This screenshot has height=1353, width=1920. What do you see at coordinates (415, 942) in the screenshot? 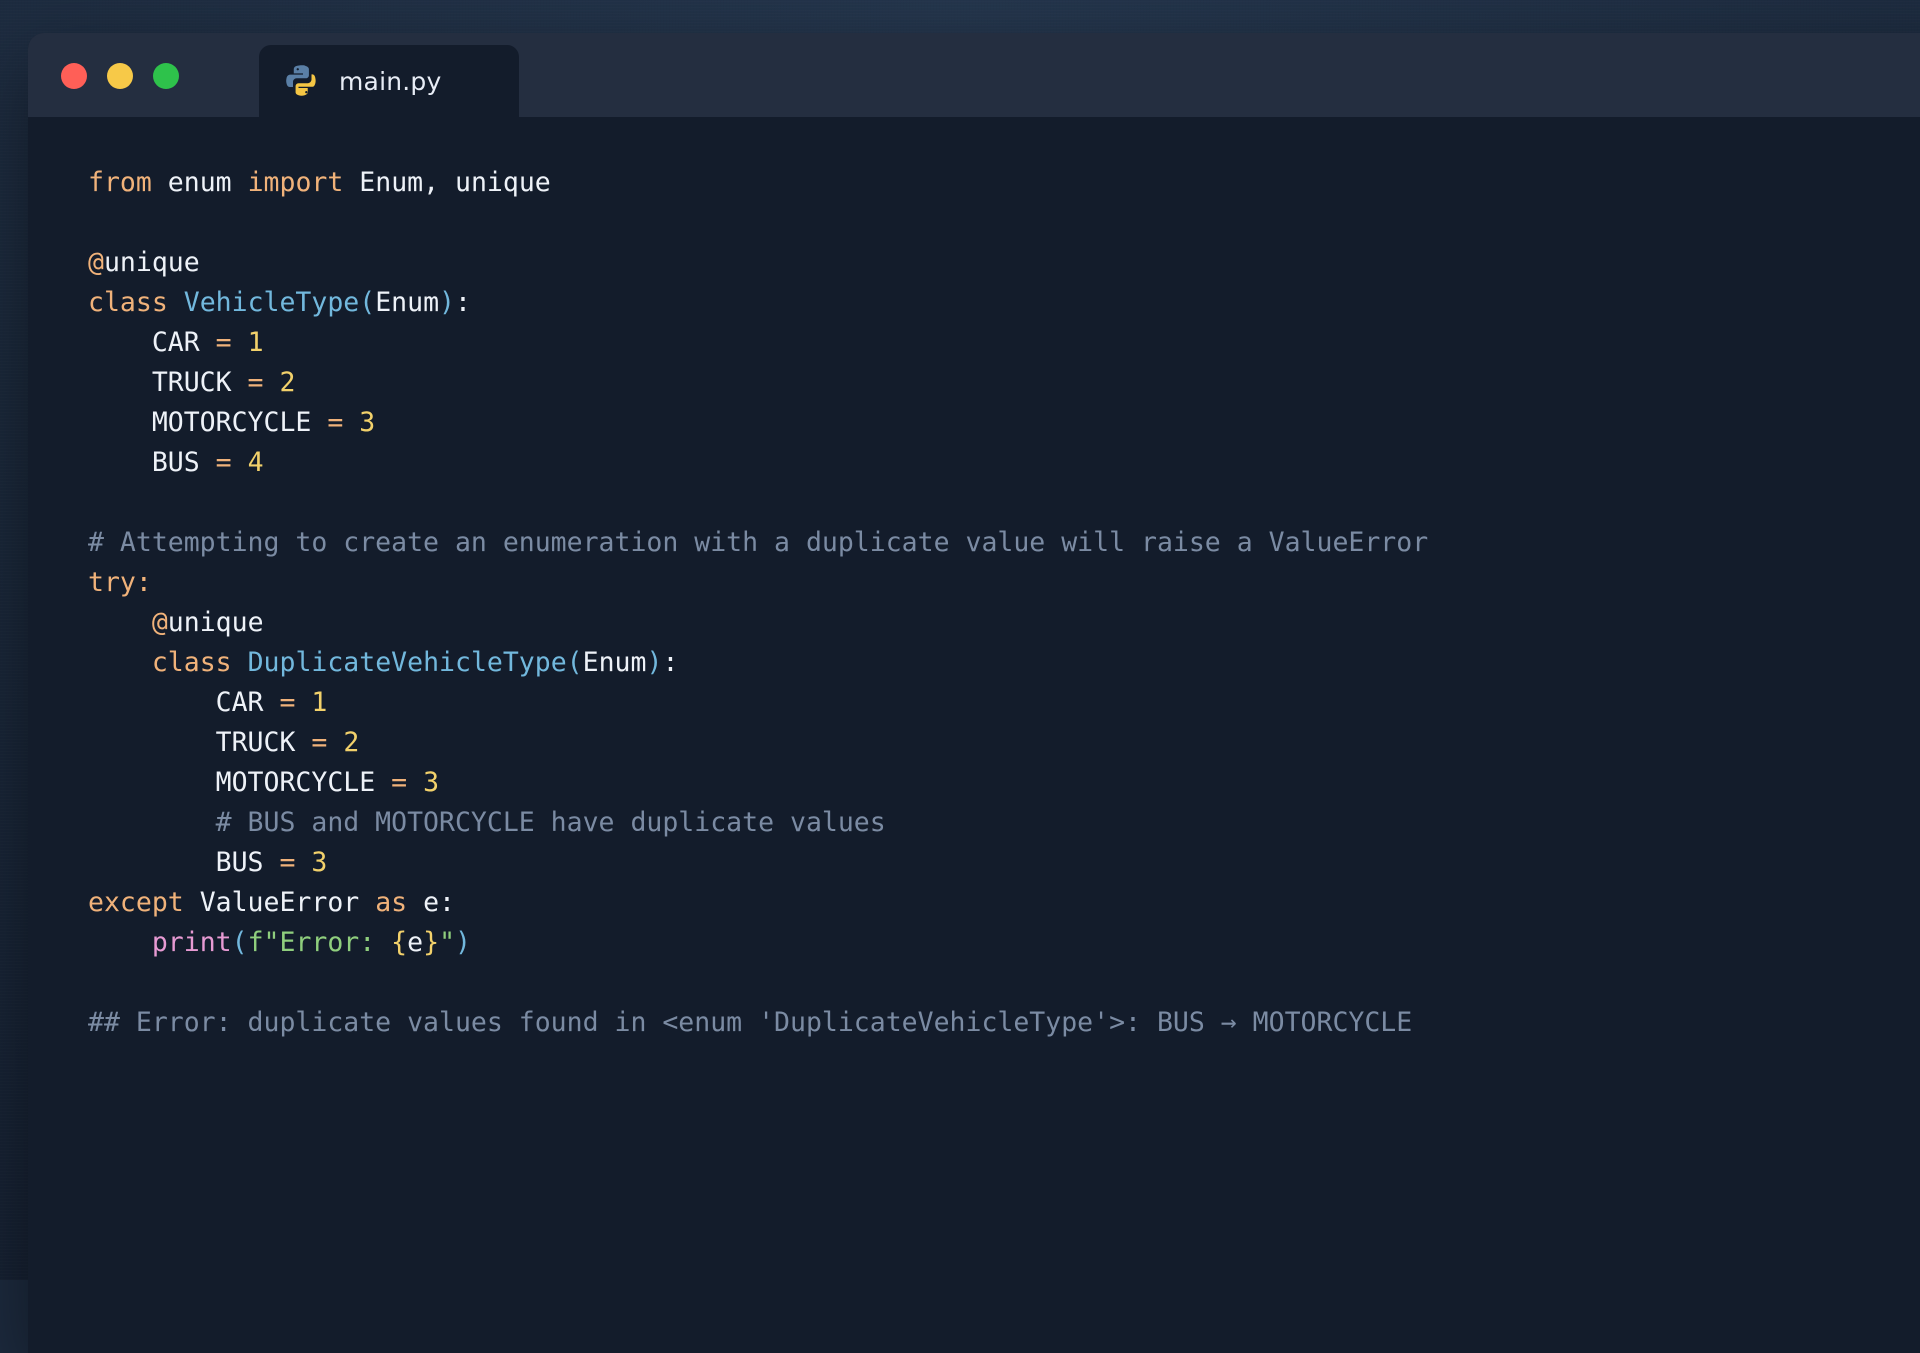
I see `code-token: e` at bounding box center [415, 942].